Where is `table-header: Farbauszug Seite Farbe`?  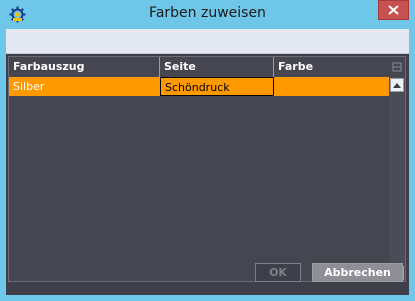 table-header: Farbauszug Seite Farbe is located at coordinates (199, 67).